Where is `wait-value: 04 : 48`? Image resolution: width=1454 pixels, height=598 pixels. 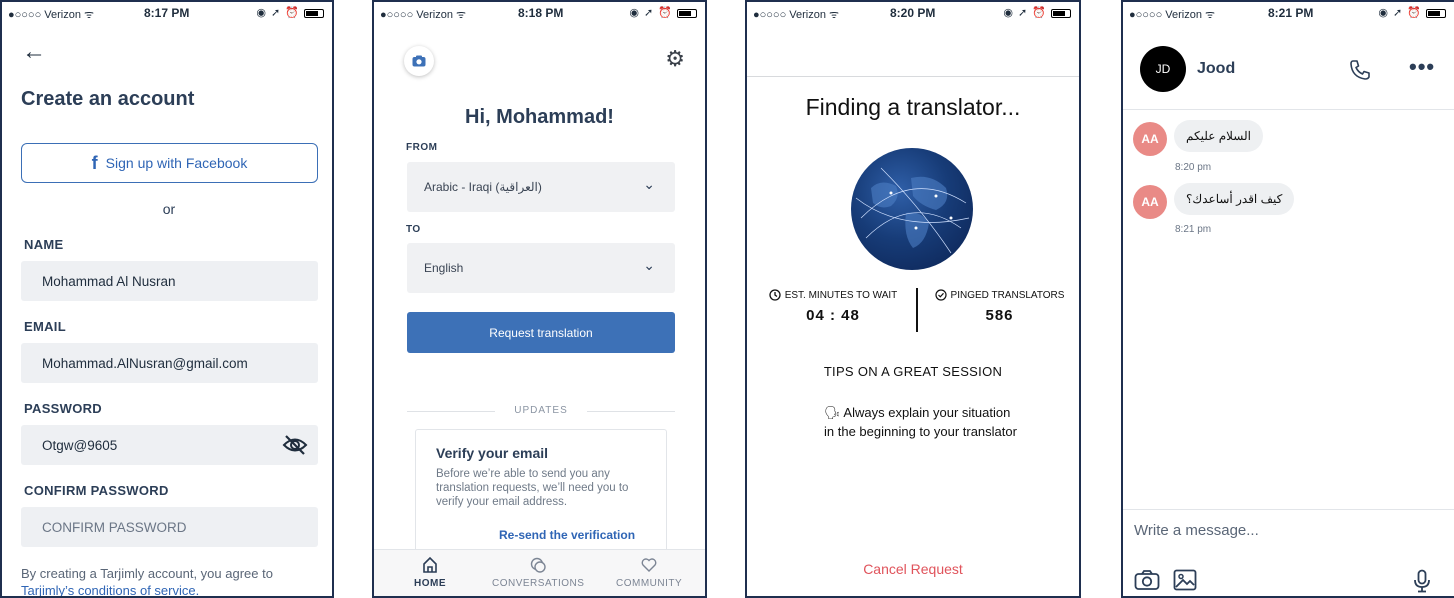
wait-value: 04 : 48 is located at coordinates (833, 315).